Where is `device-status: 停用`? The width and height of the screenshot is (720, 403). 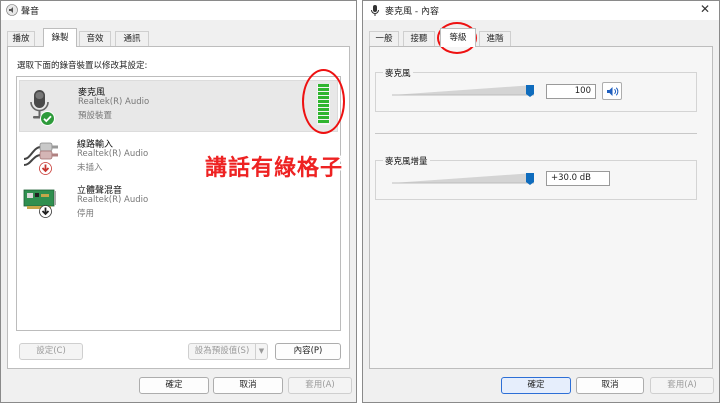
device-status: 停用 is located at coordinates (86, 214).